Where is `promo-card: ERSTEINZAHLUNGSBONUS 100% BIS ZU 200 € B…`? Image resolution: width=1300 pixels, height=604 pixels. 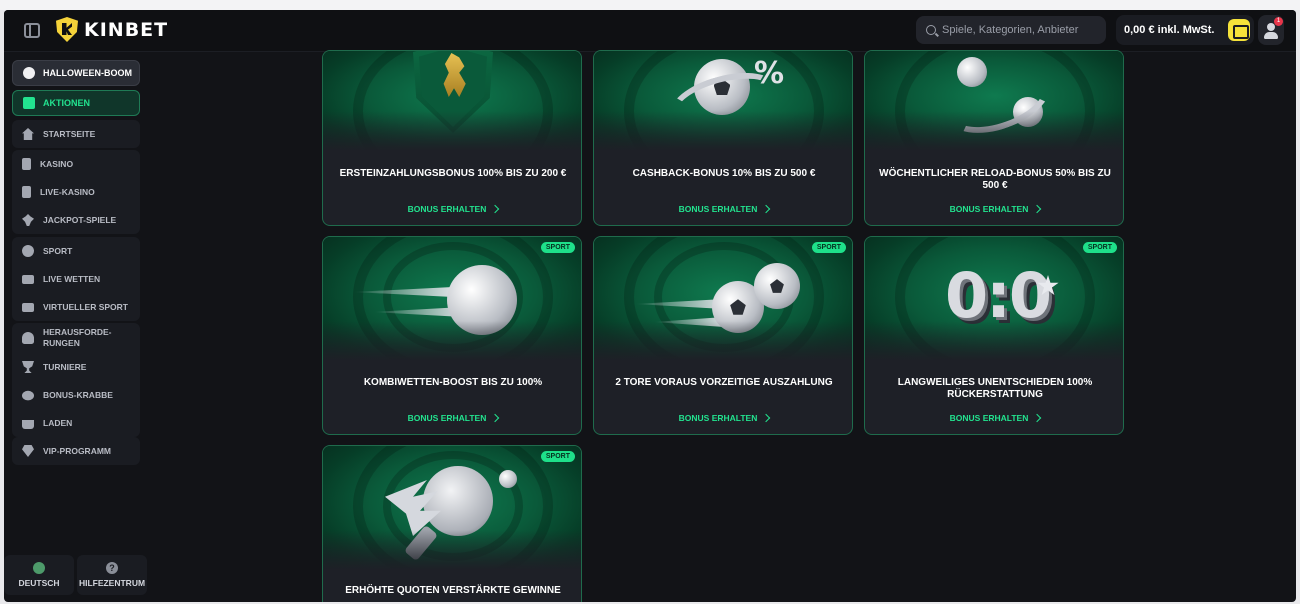
promo-card: ERSTEINZAHLUNGSBONUS 100% BIS ZU 200 € B… is located at coordinates (452, 138).